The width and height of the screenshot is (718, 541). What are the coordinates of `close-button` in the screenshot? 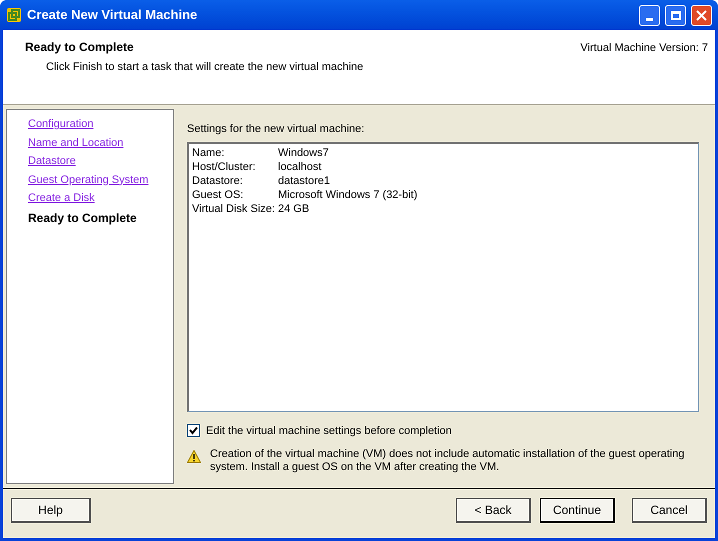 It's located at (701, 15).